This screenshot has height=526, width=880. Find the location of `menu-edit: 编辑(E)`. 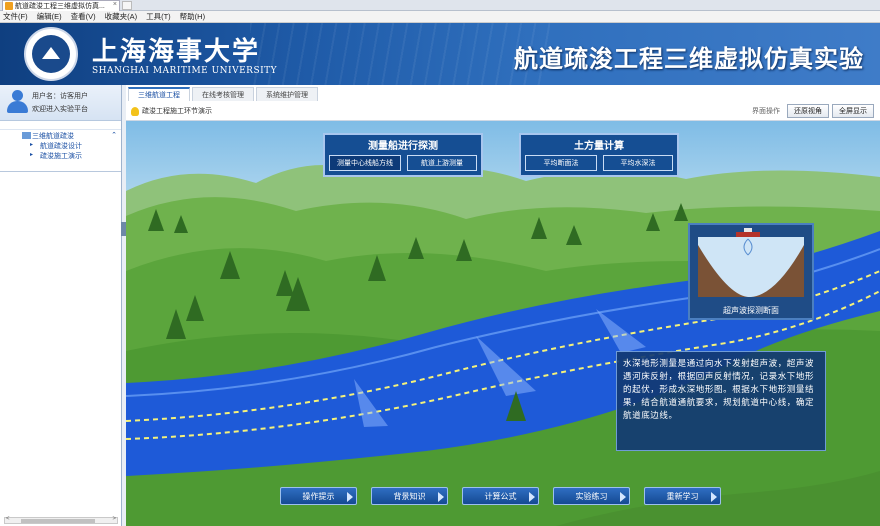

menu-edit: 编辑(E) is located at coordinates (49, 16).